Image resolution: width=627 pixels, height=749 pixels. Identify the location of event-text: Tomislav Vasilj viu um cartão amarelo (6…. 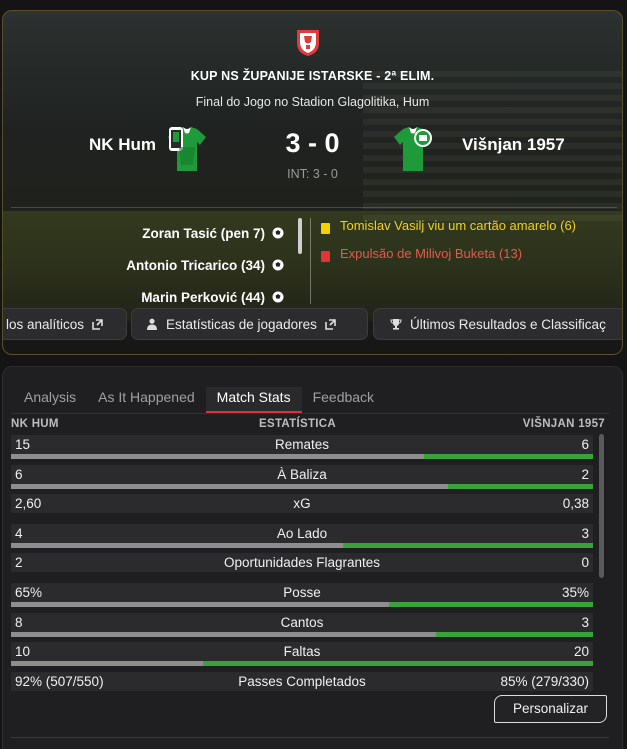
(458, 226).